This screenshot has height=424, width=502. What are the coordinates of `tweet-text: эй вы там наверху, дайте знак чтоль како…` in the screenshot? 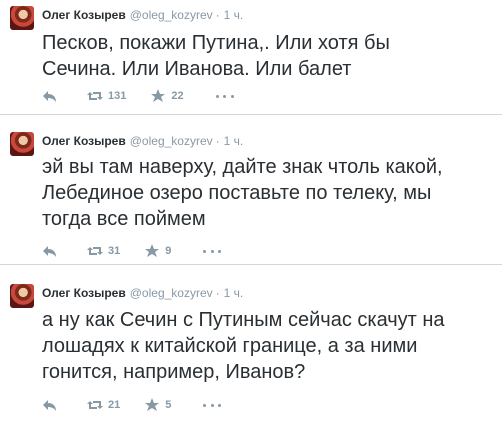 It's located at (242, 193).